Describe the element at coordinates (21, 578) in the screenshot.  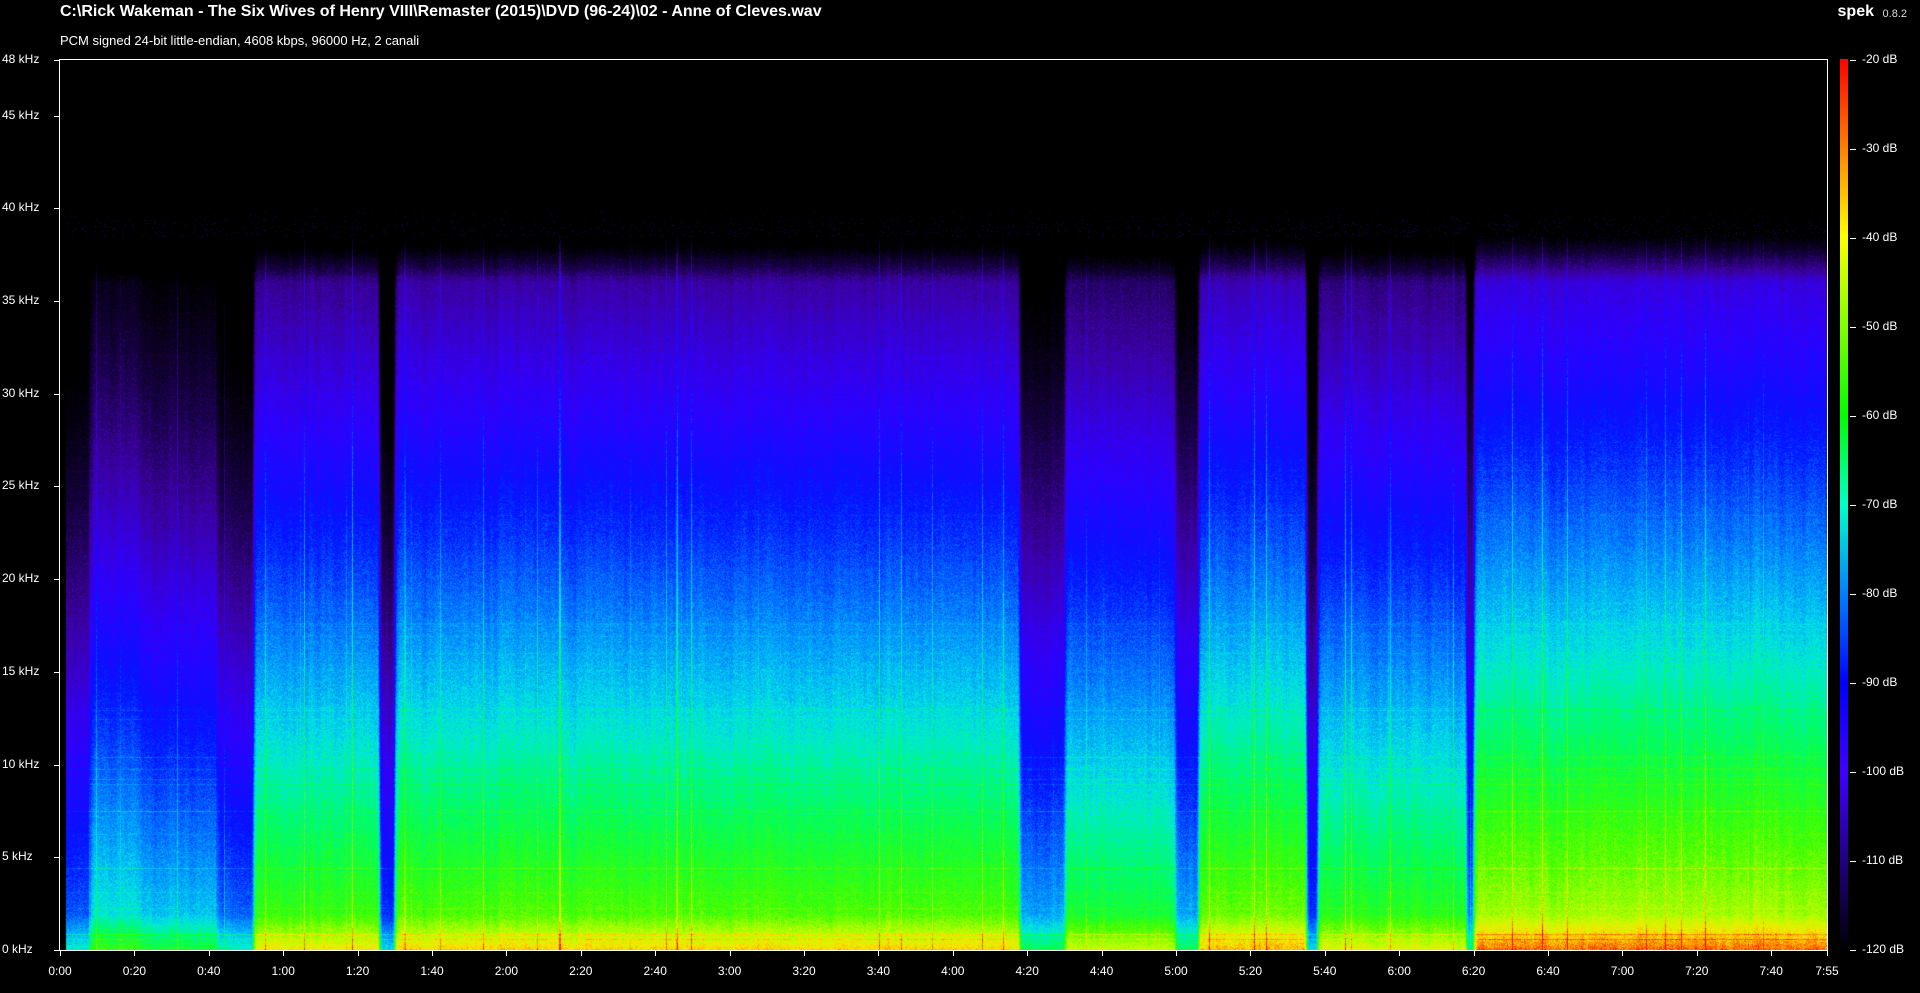
I see `frequency-tick-label: 20 kHz` at that location.